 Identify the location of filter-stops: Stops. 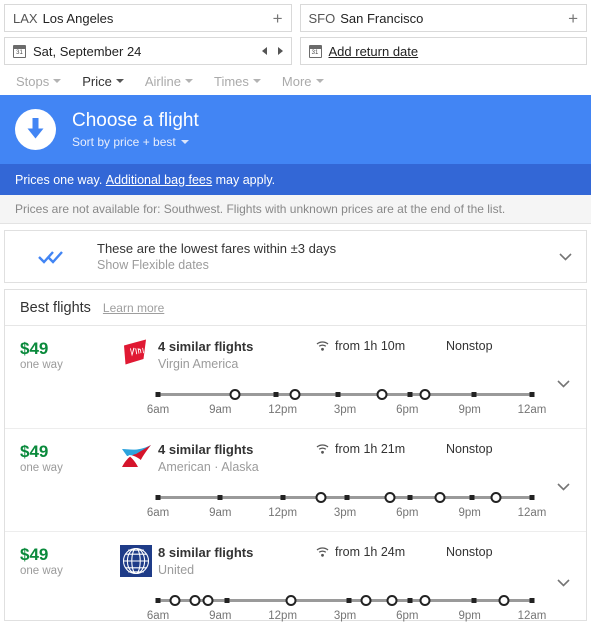
(39, 81).